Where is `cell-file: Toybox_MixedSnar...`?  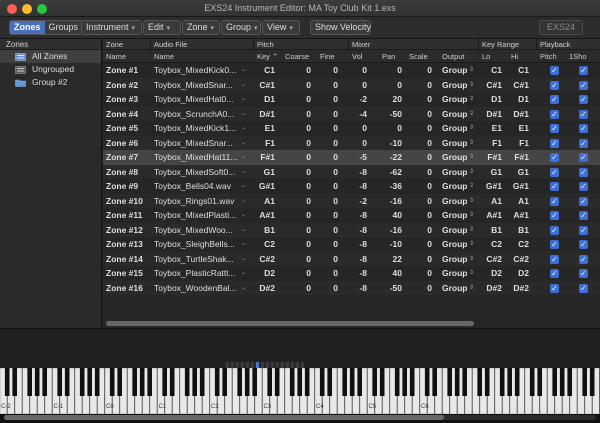 cell-file: Toybox_MixedSnar... is located at coordinates (196, 85).